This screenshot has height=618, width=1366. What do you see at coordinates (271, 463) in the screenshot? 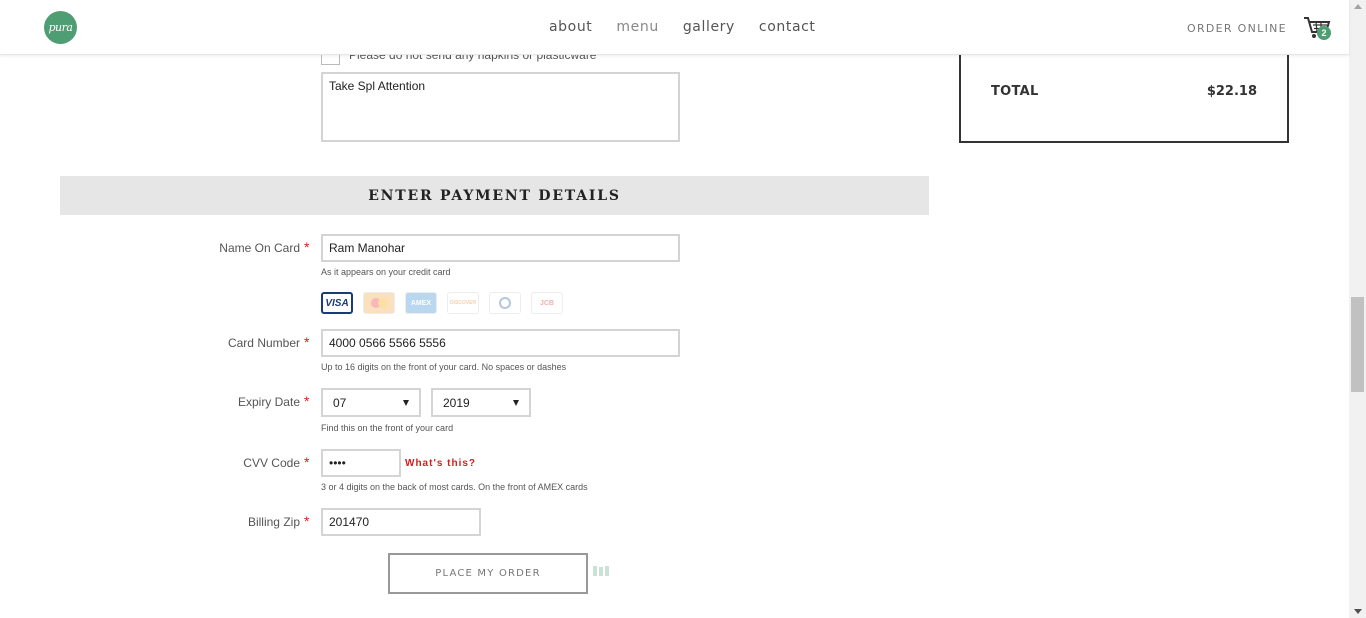
I see `cvv-label: CVV Code` at bounding box center [271, 463].